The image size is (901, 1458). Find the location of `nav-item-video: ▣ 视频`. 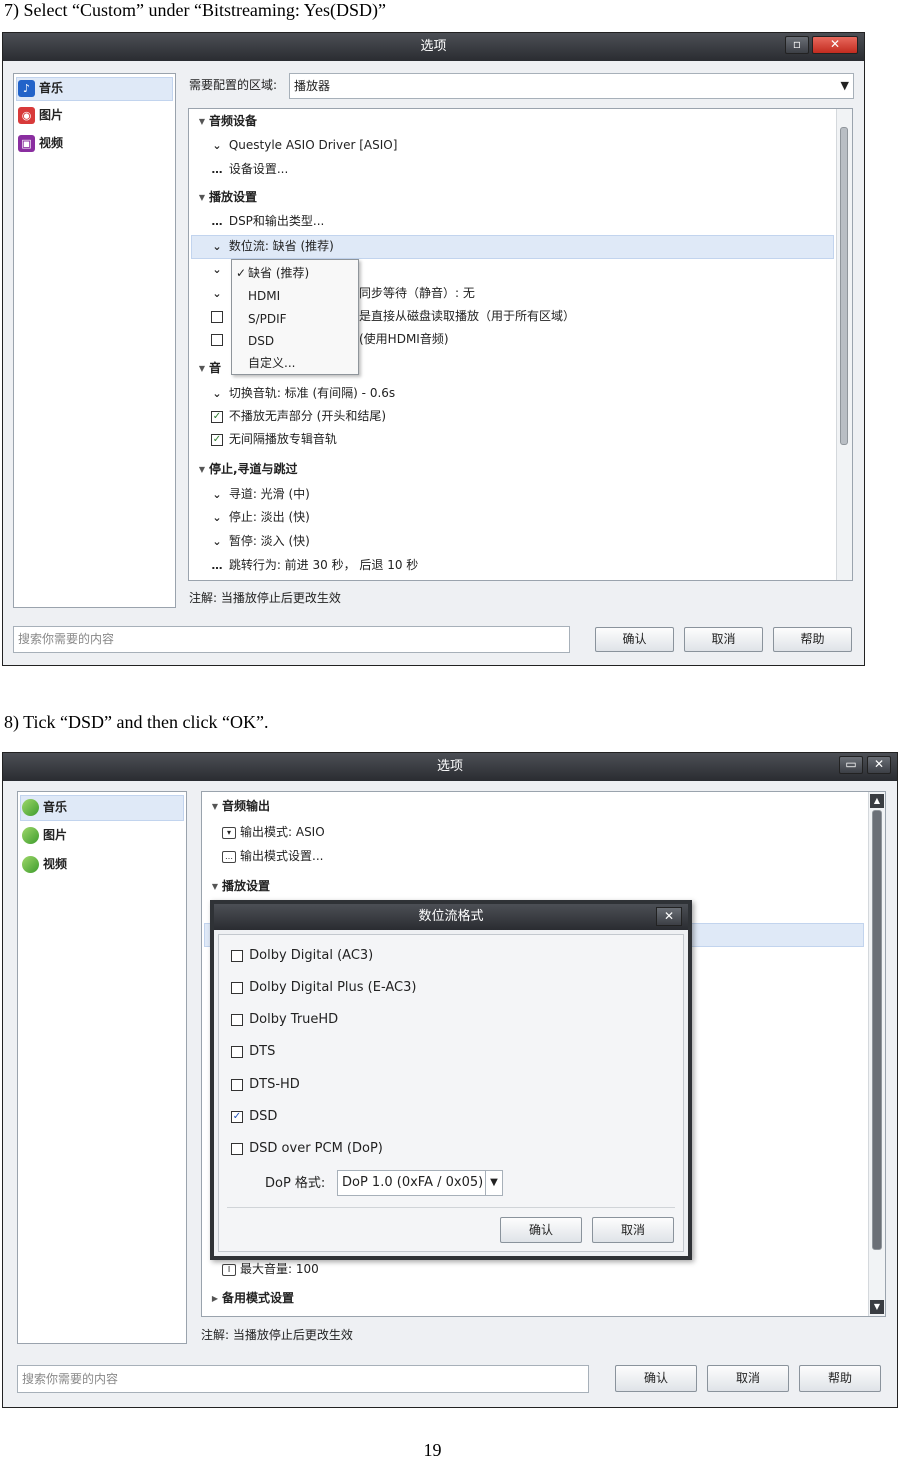

nav-item-video: ▣ 视频 is located at coordinates (40, 143).